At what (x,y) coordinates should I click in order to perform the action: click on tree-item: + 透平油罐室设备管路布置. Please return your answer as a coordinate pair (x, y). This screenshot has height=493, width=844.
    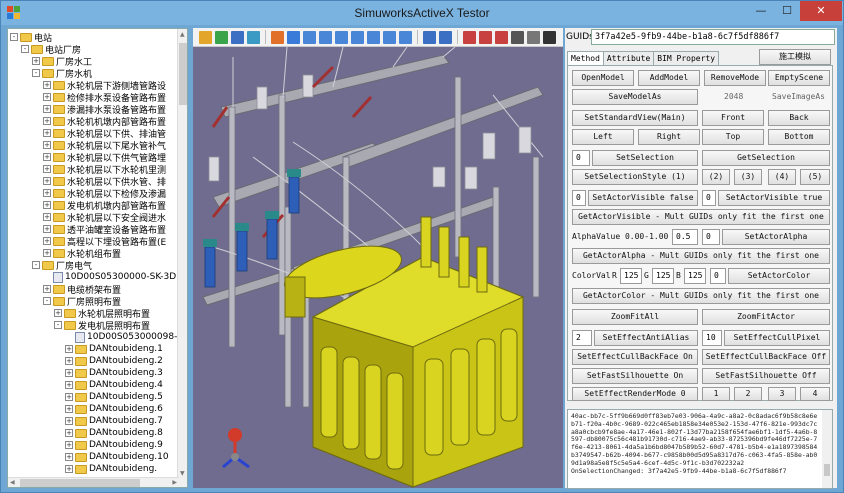
    Looking at the image, I should click on (104, 229).